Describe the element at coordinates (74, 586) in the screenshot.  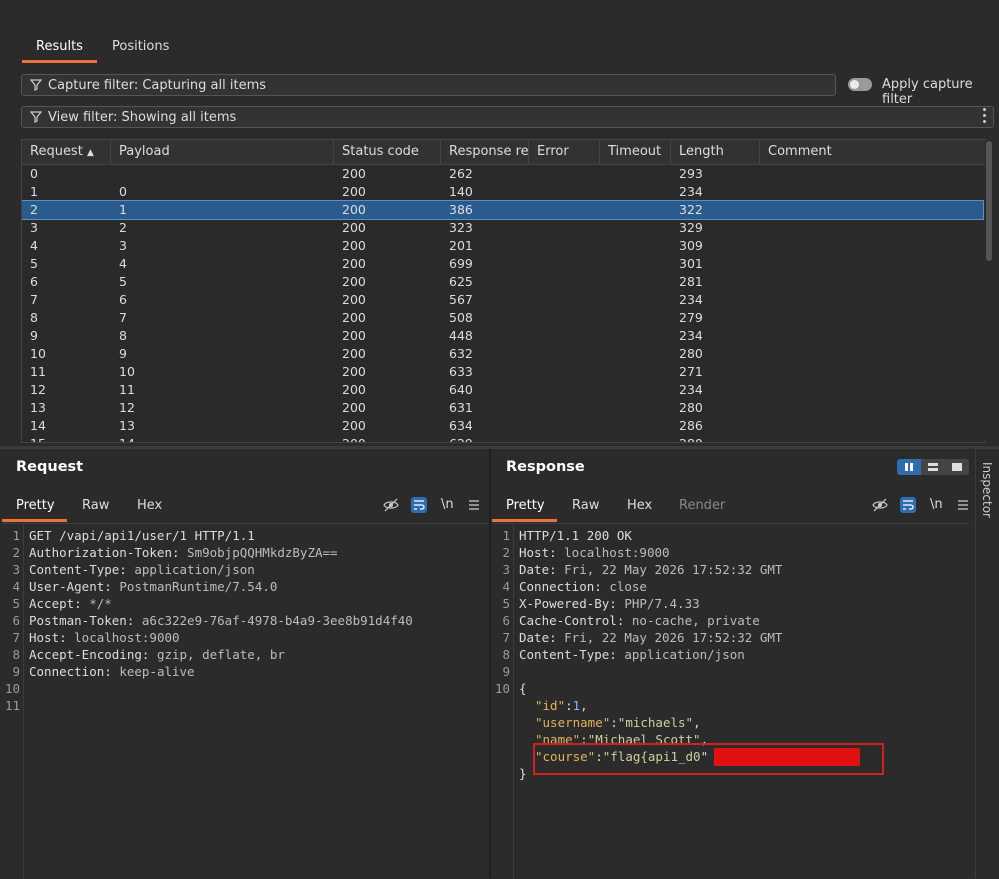
I see `header-name: User-Agent:` at that location.